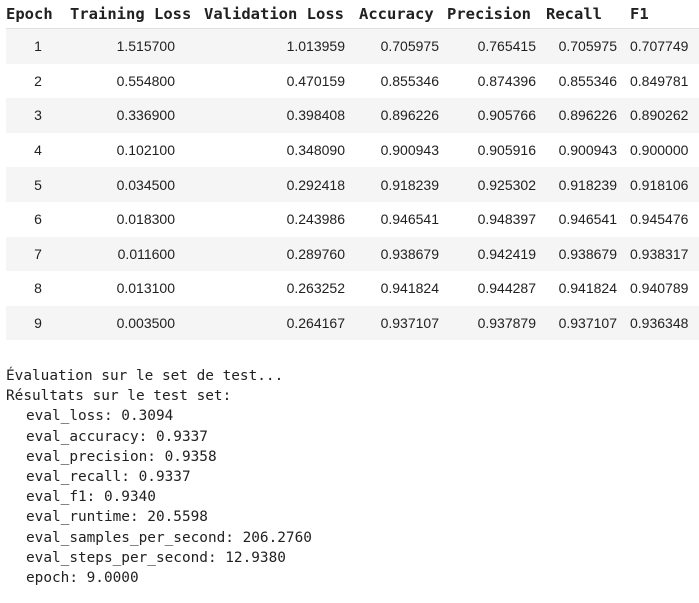 The width and height of the screenshot is (699, 603). Describe the element at coordinates (281, 254) in the screenshot. I see `cell-validation-loss: 0.289760` at that location.